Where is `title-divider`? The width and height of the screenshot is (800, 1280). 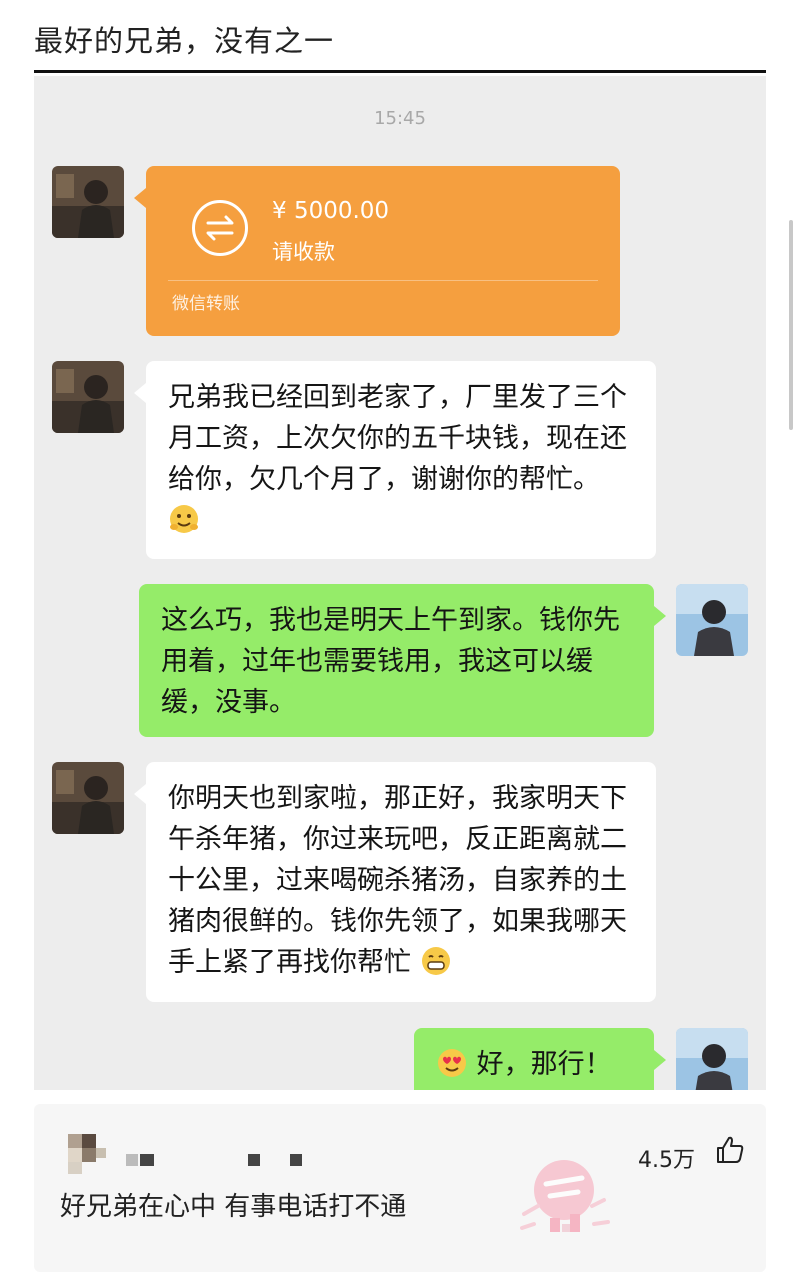
title-divider is located at coordinates (400, 71).